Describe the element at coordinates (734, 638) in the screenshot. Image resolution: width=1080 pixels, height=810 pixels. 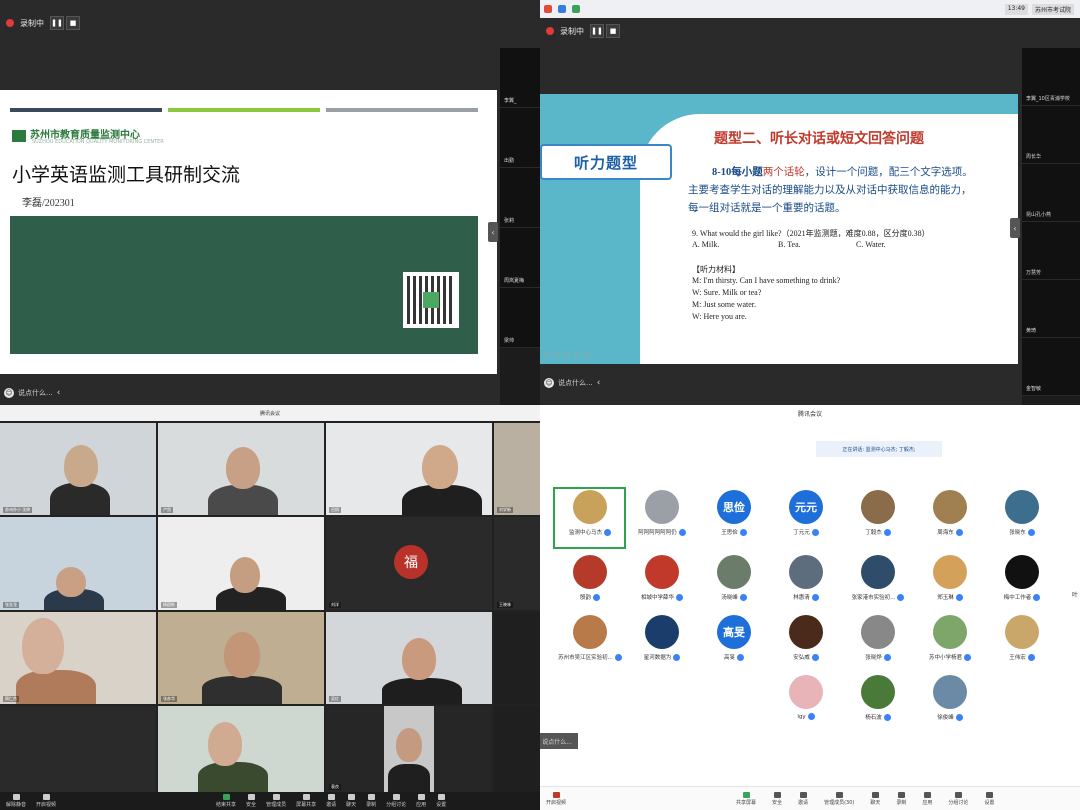
I see `attendee-item: 高旻 高旻` at that location.